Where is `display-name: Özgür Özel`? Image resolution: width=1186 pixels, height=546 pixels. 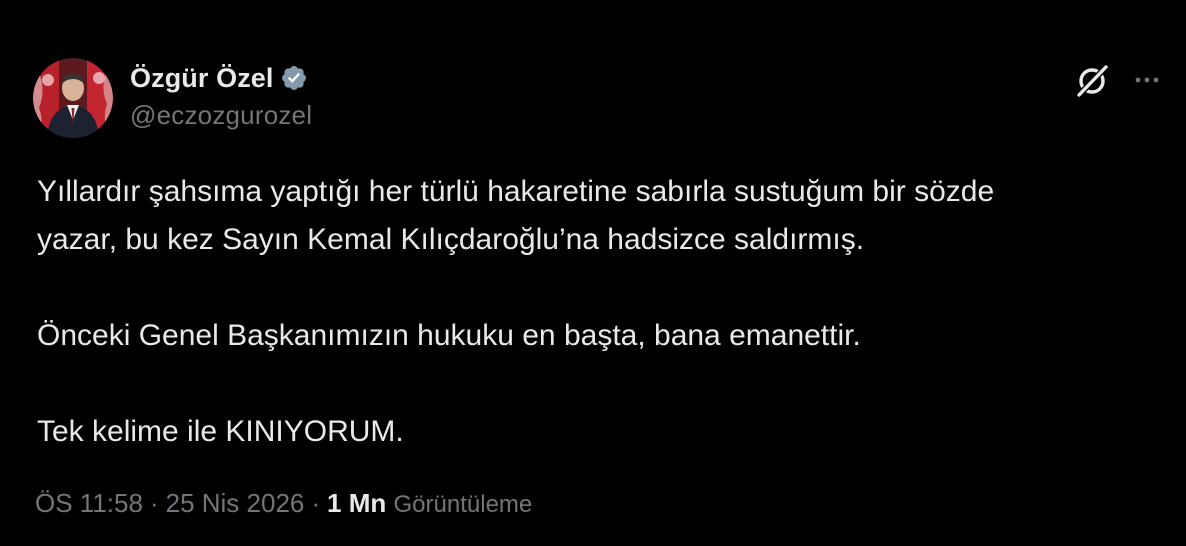
display-name: Özgür Özel is located at coordinates (202, 78).